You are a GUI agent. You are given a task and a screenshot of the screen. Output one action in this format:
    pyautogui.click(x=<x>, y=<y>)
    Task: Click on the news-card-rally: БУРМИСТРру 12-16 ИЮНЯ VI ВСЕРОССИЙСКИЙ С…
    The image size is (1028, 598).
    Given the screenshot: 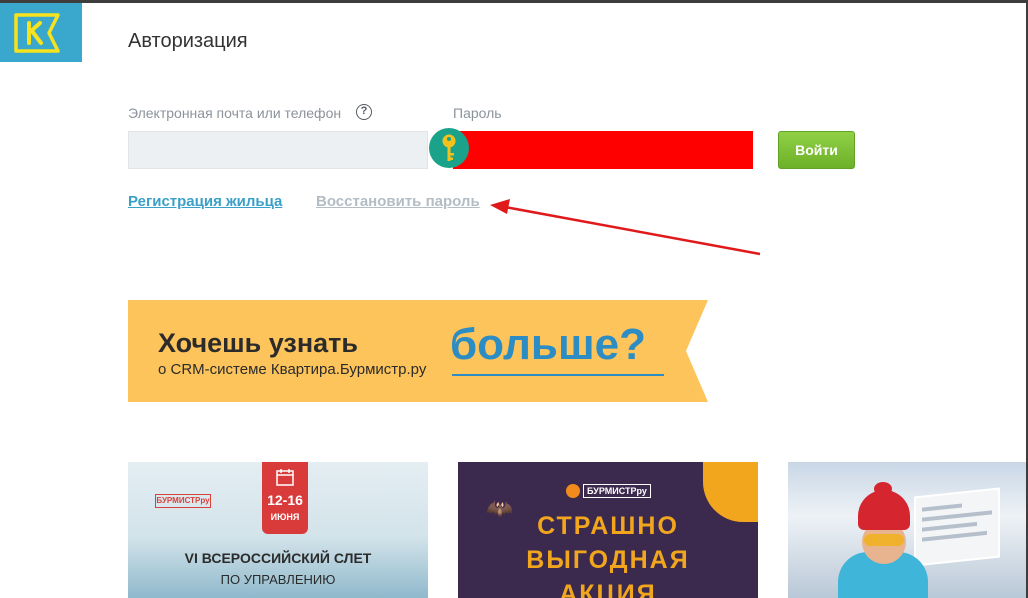 What is the action you would take?
    pyautogui.click(x=278, y=530)
    